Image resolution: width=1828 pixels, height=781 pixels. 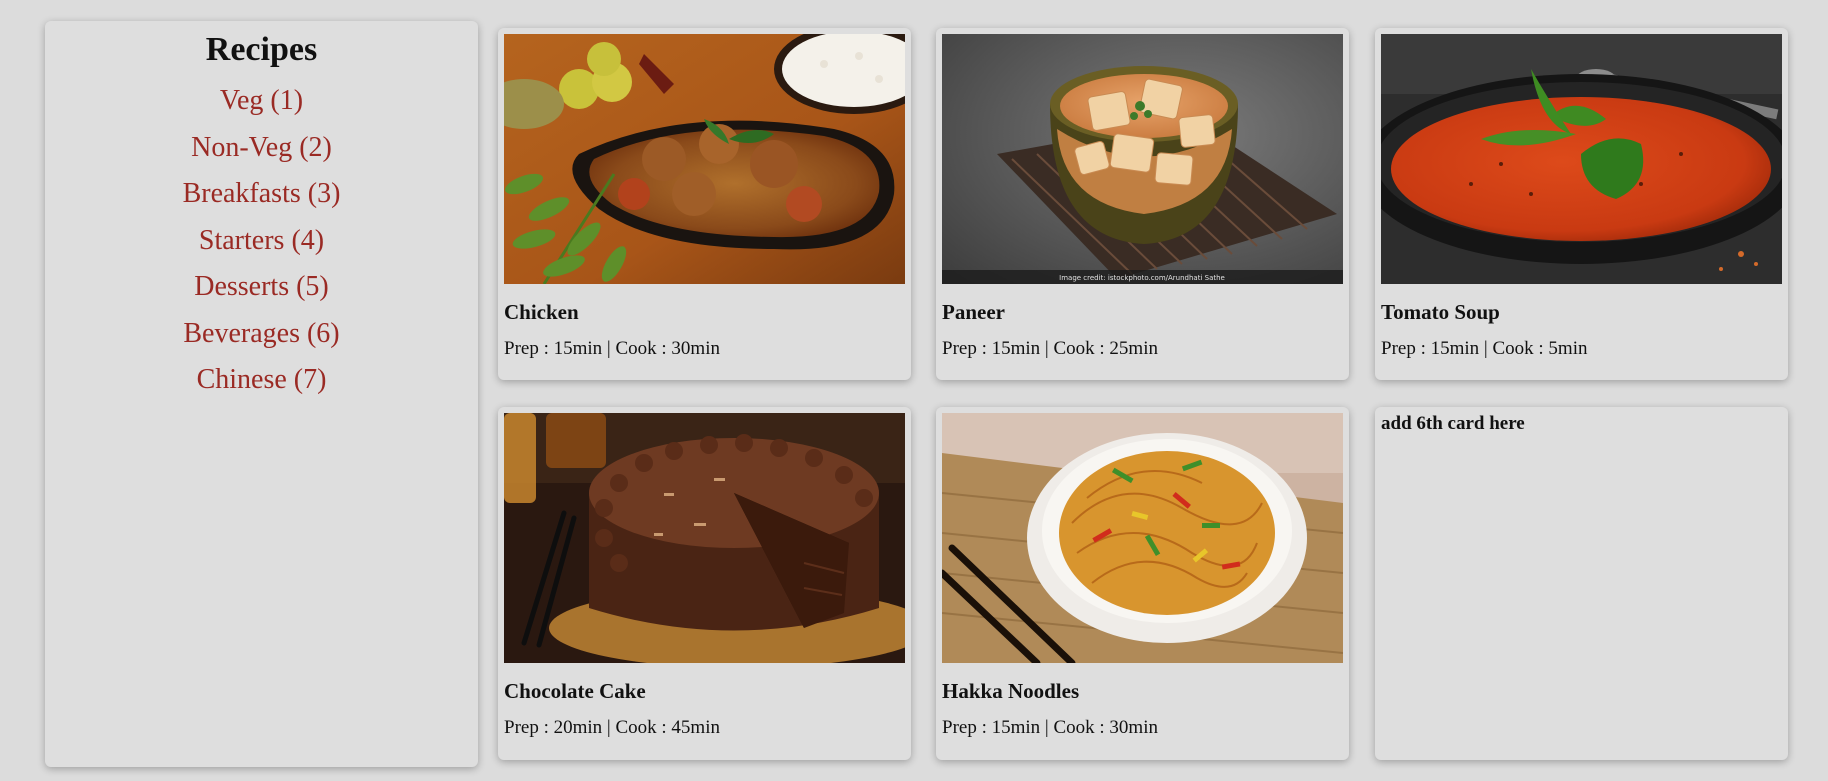 What do you see at coordinates (261, 49) in the screenshot?
I see `sidebar-title: Recipes` at bounding box center [261, 49].